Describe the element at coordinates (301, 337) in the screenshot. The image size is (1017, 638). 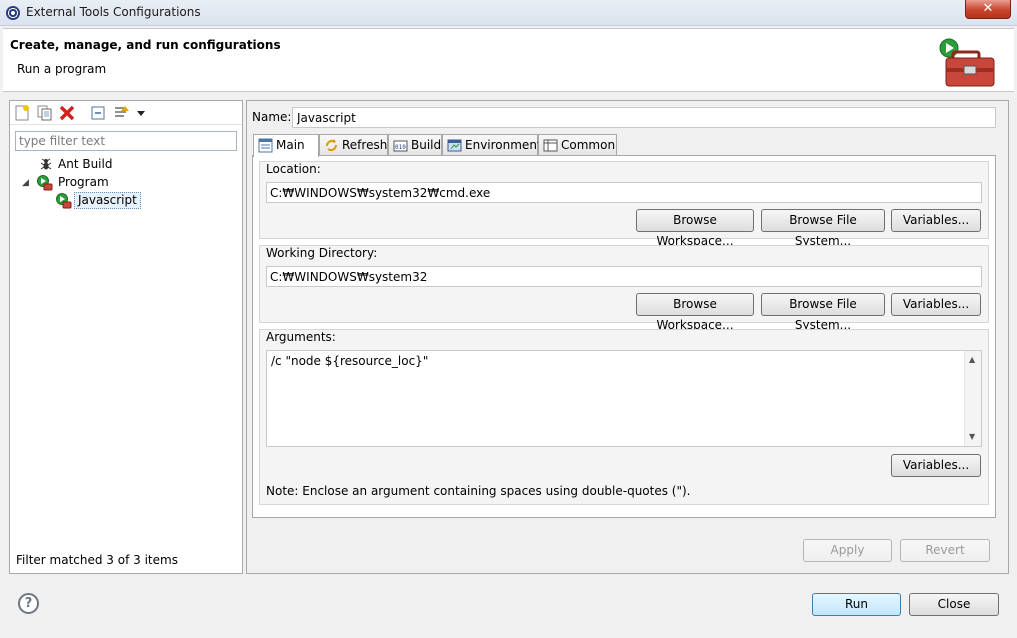
I see `arguments-label: Arguments:` at that location.